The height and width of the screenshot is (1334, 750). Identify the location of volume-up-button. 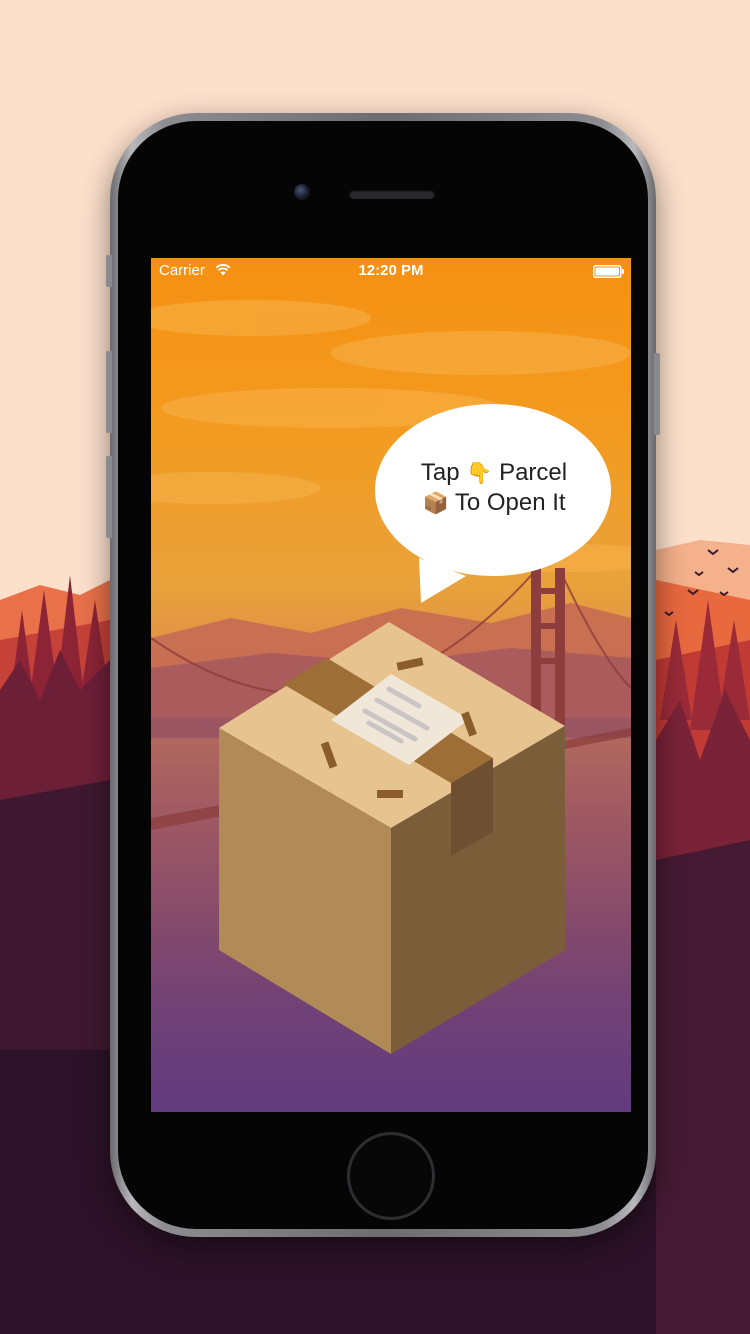
(109, 392).